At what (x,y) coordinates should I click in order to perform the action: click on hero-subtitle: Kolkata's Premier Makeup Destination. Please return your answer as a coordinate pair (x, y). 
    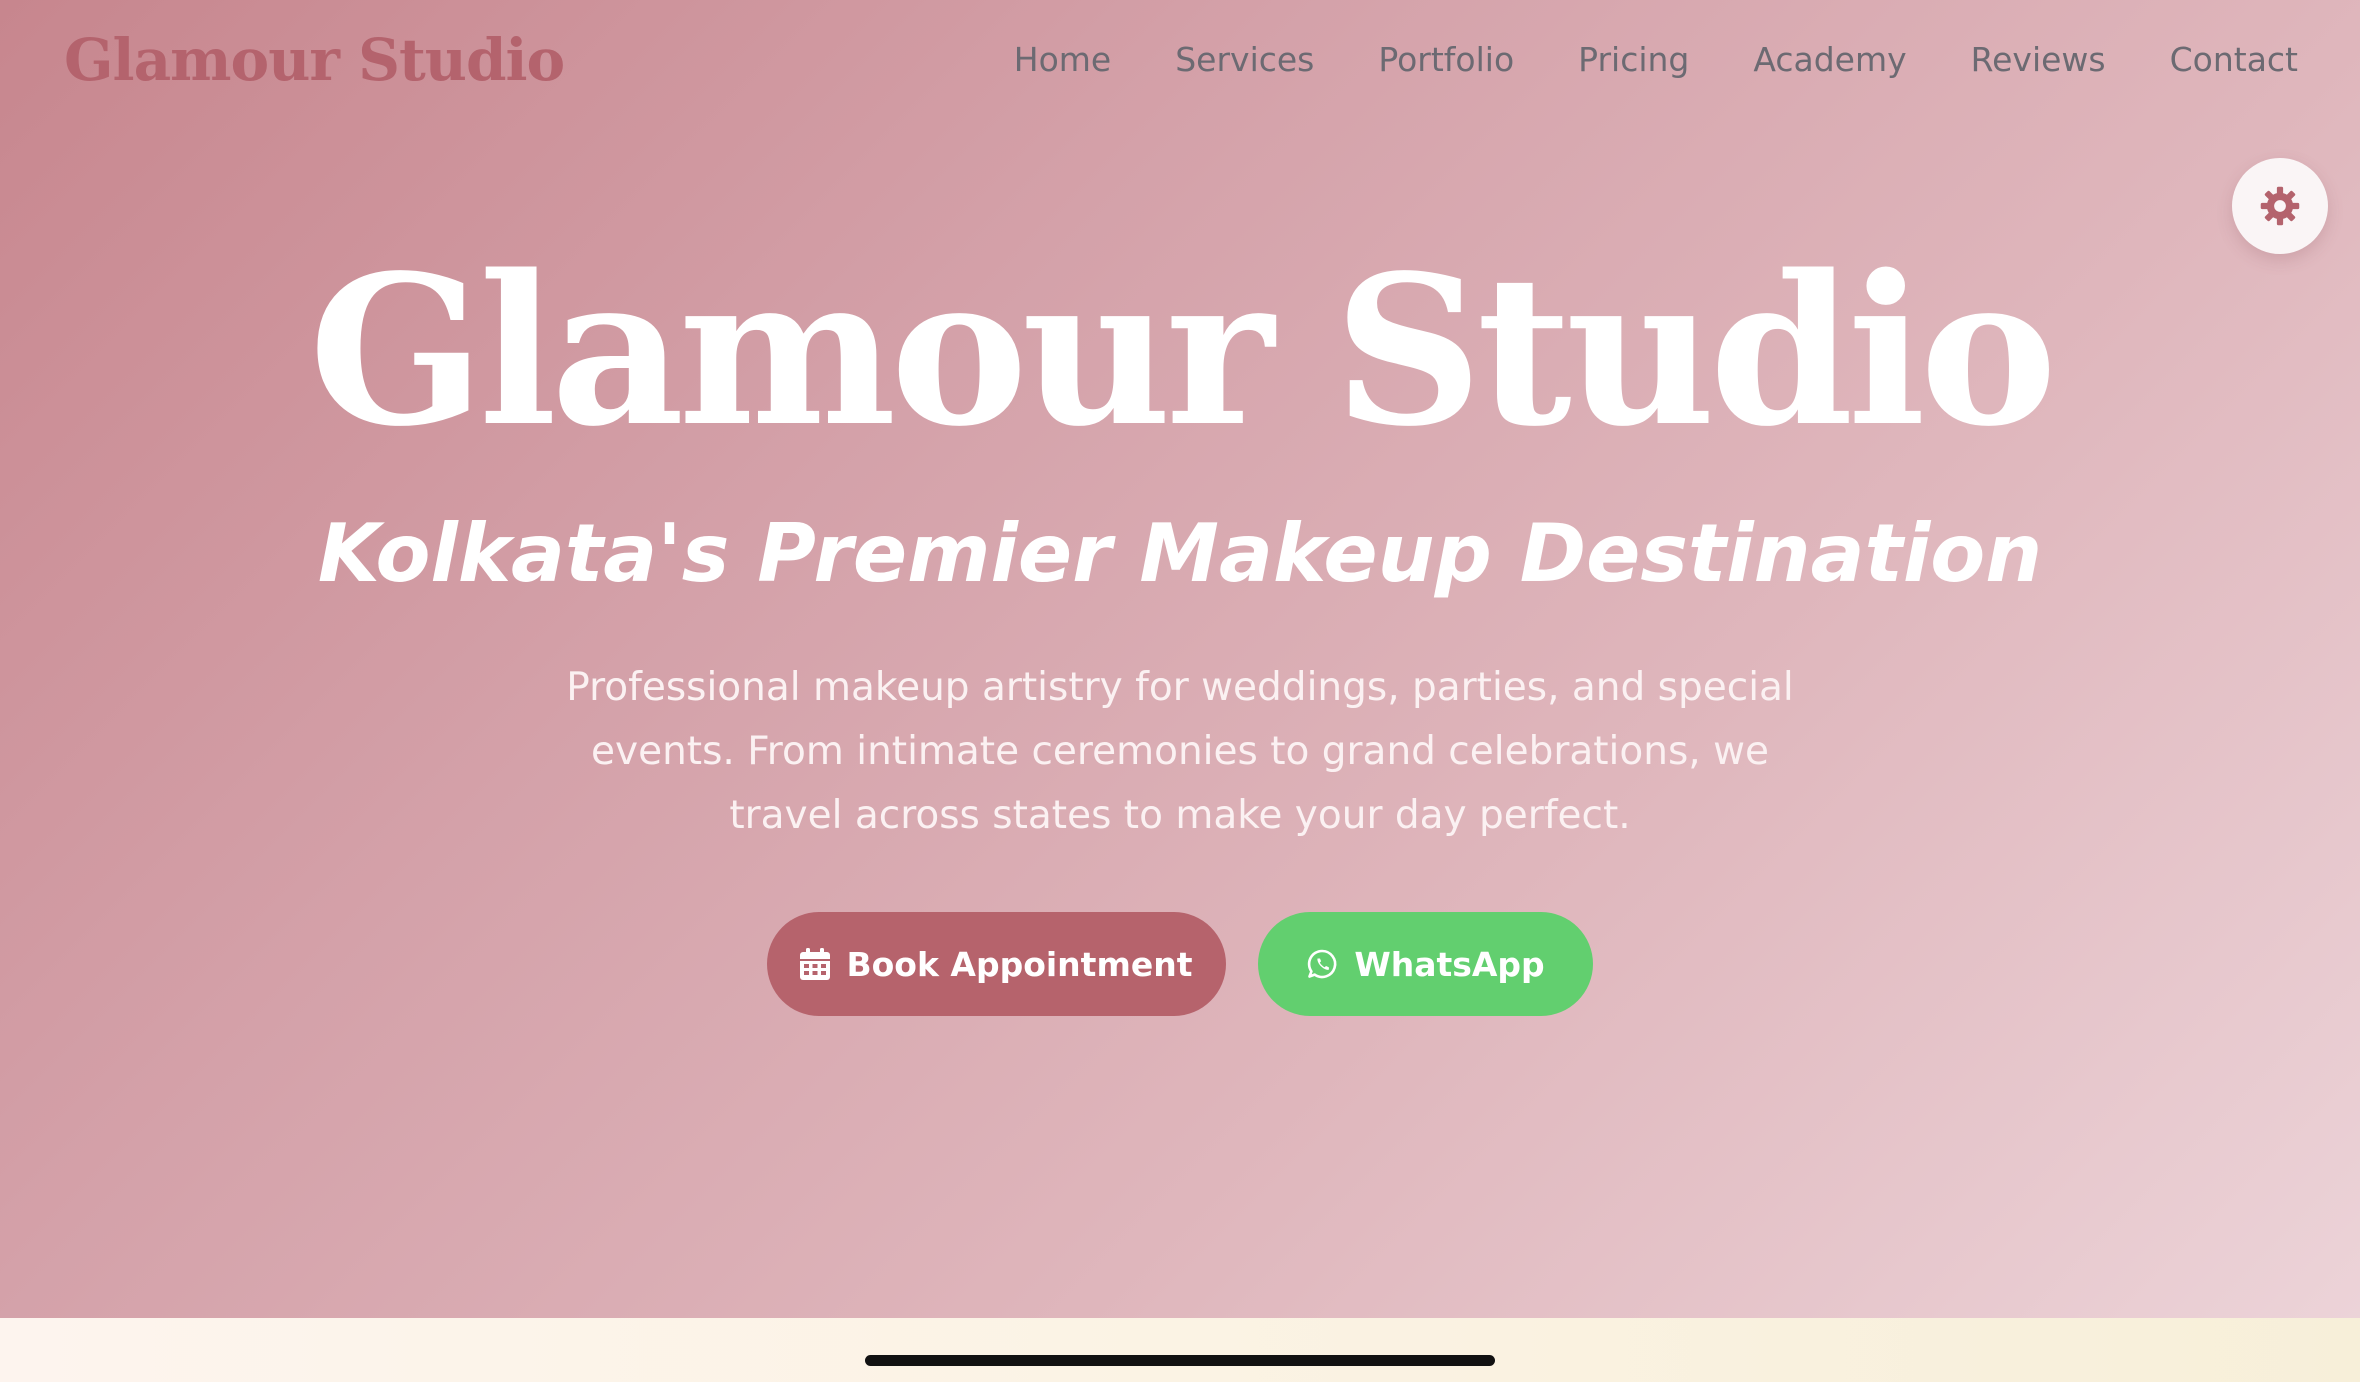
    Looking at the image, I should click on (1180, 553).